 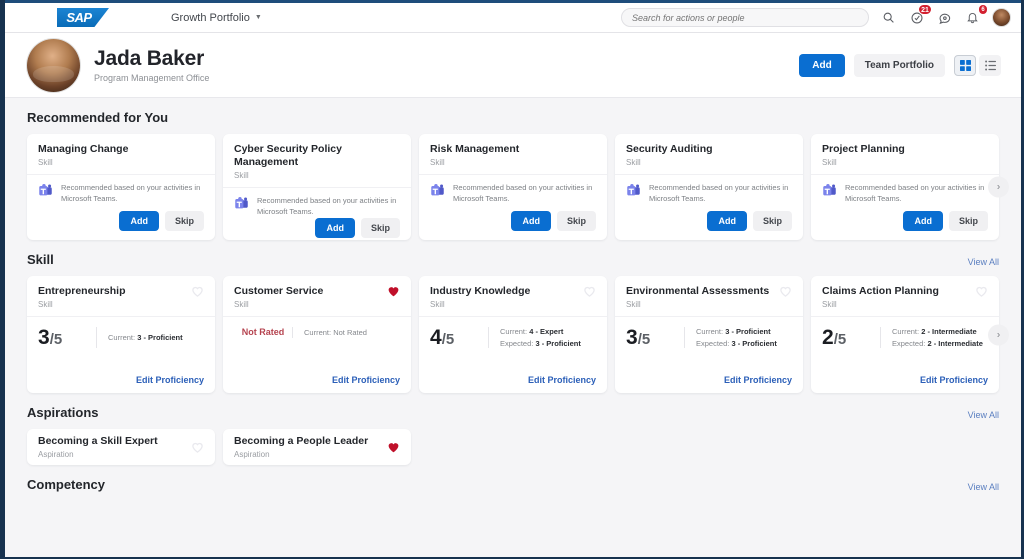 I want to click on skill-score: 2/5, so click(x=851, y=337).